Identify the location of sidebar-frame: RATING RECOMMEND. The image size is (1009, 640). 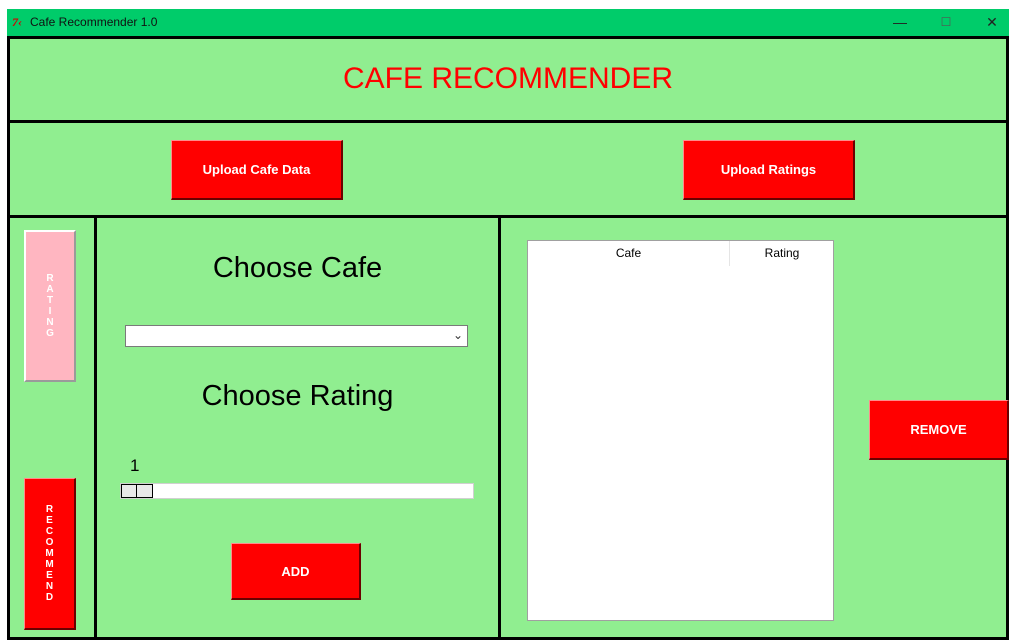
(52, 427).